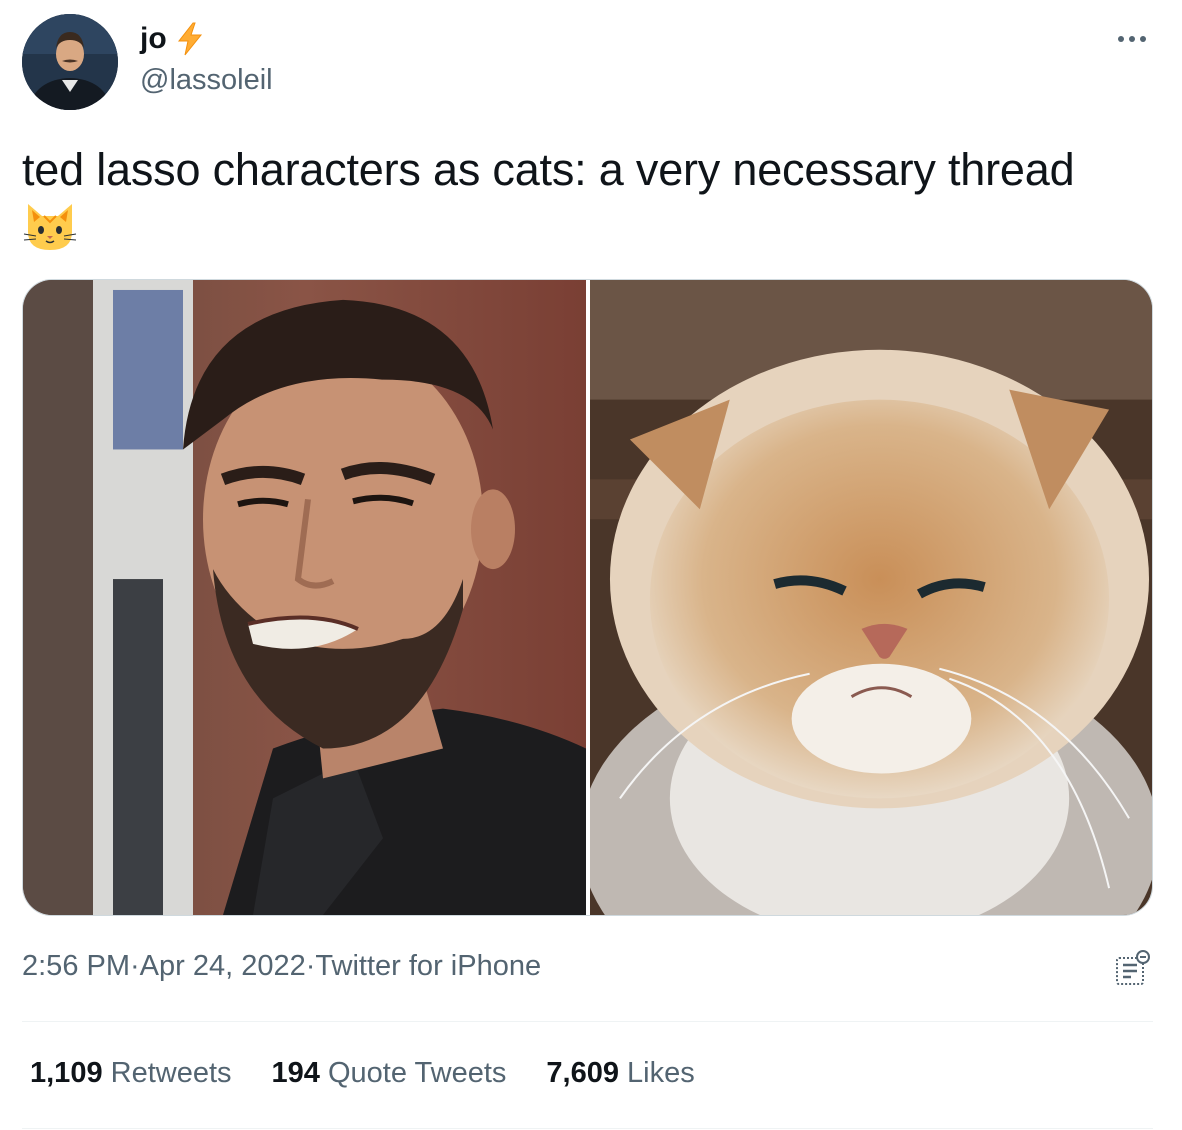  What do you see at coordinates (620, 1073) in the screenshot?
I see `likes-stat: 7,609 Likes` at bounding box center [620, 1073].